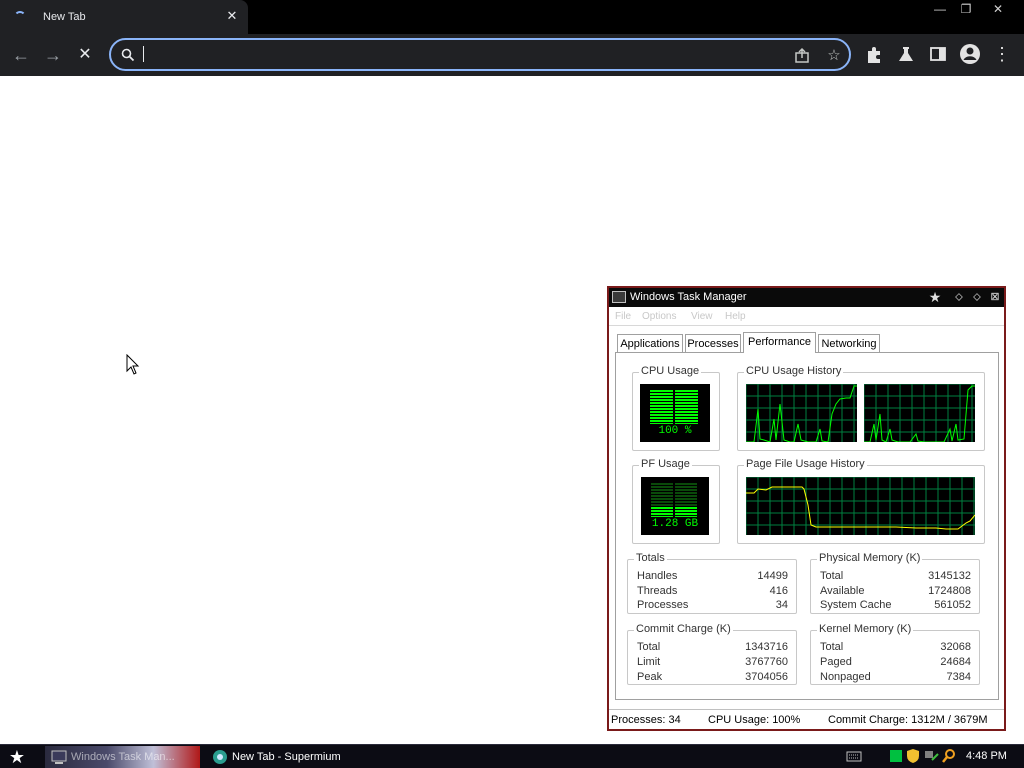 The image size is (1024, 768). What do you see at coordinates (802, 56) in the screenshot?
I see `share-icon` at bounding box center [802, 56].